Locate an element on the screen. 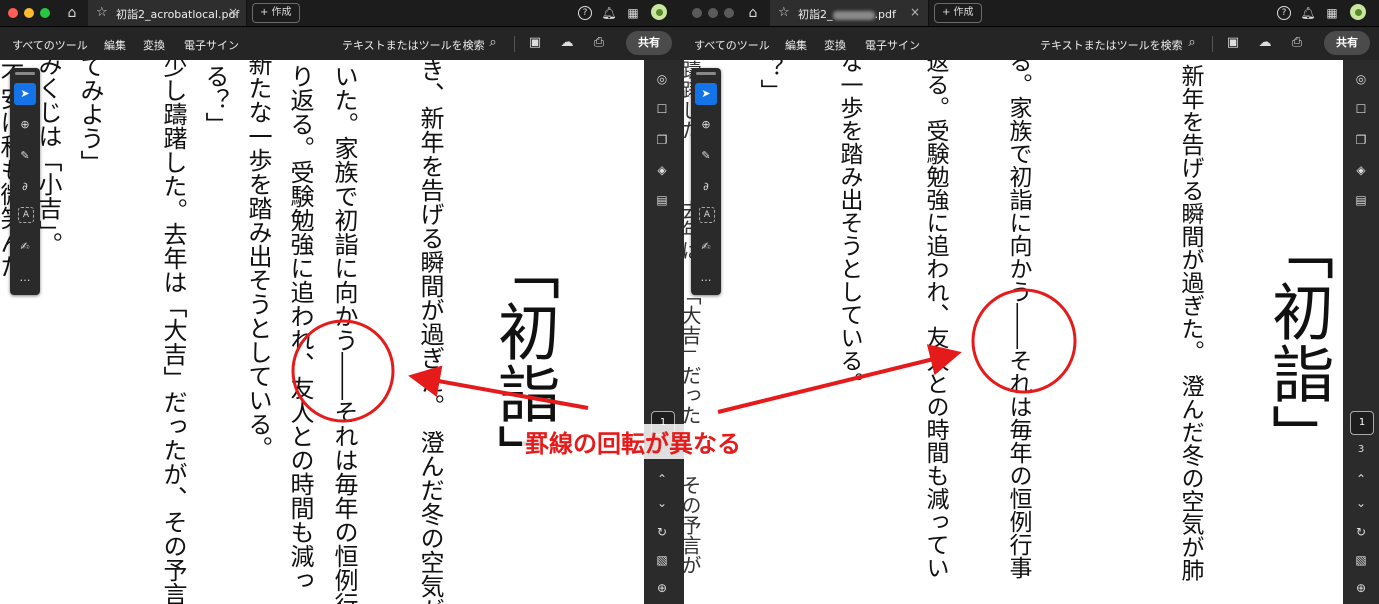 Image resolution: width=1379 pixels, height=604 pixels. document-tab: ☆ 初詣2_acrobatlocal.pdf × is located at coordinates (167, 13).